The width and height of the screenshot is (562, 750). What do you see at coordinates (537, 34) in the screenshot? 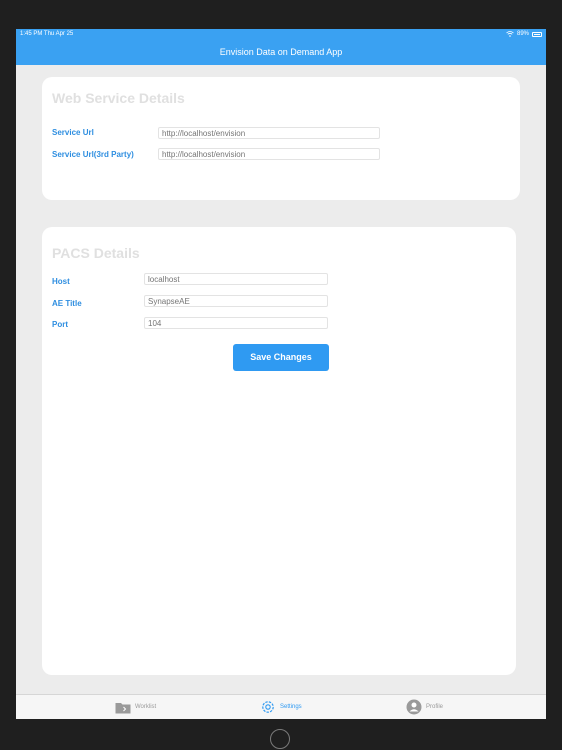
I see `battery-icon` at bounding box center [537, 34].